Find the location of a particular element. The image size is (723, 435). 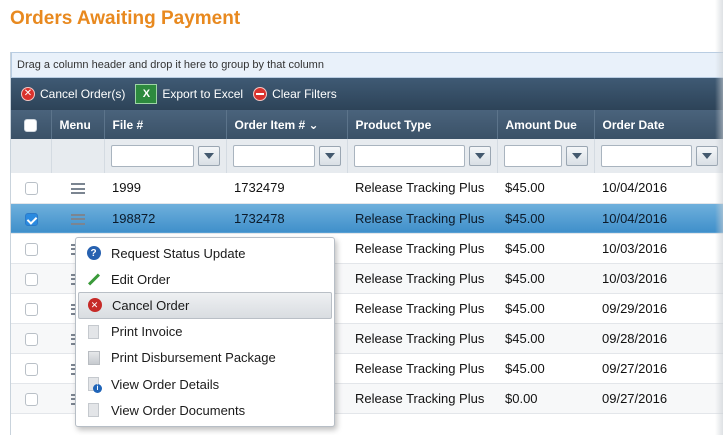

select-all-header is located at coordinates (31, 124).